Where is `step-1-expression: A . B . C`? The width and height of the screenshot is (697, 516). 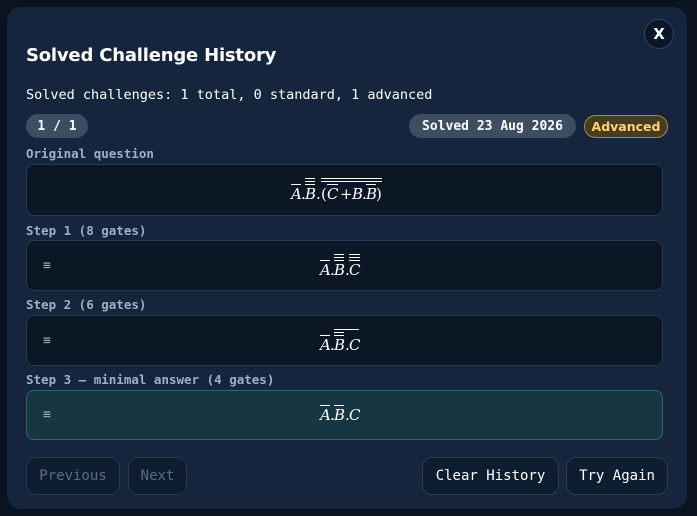 step-1-expression: A . B . C is located at coordinates (344, 265).